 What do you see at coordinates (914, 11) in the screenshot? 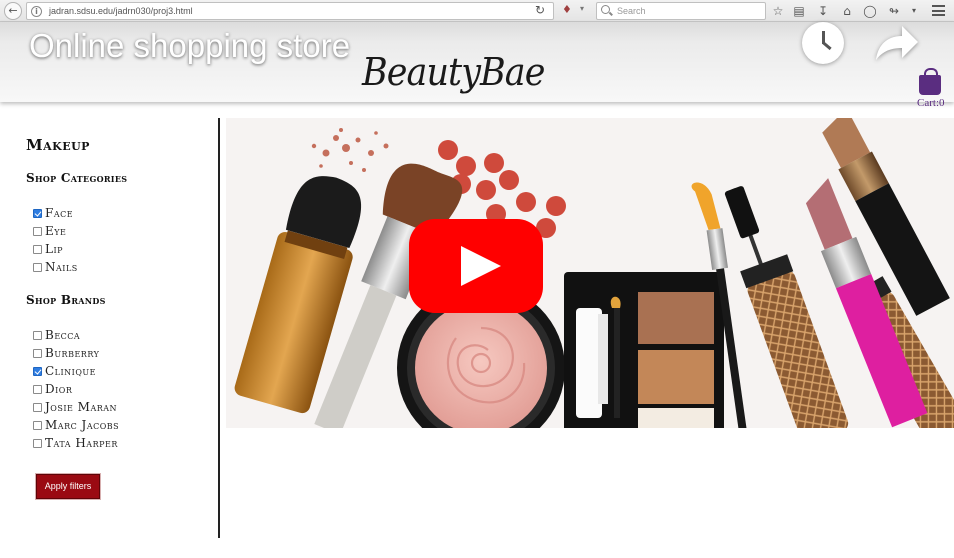
I see `overflow-arrow-icon: ▾` at bounding box center [914, 11].